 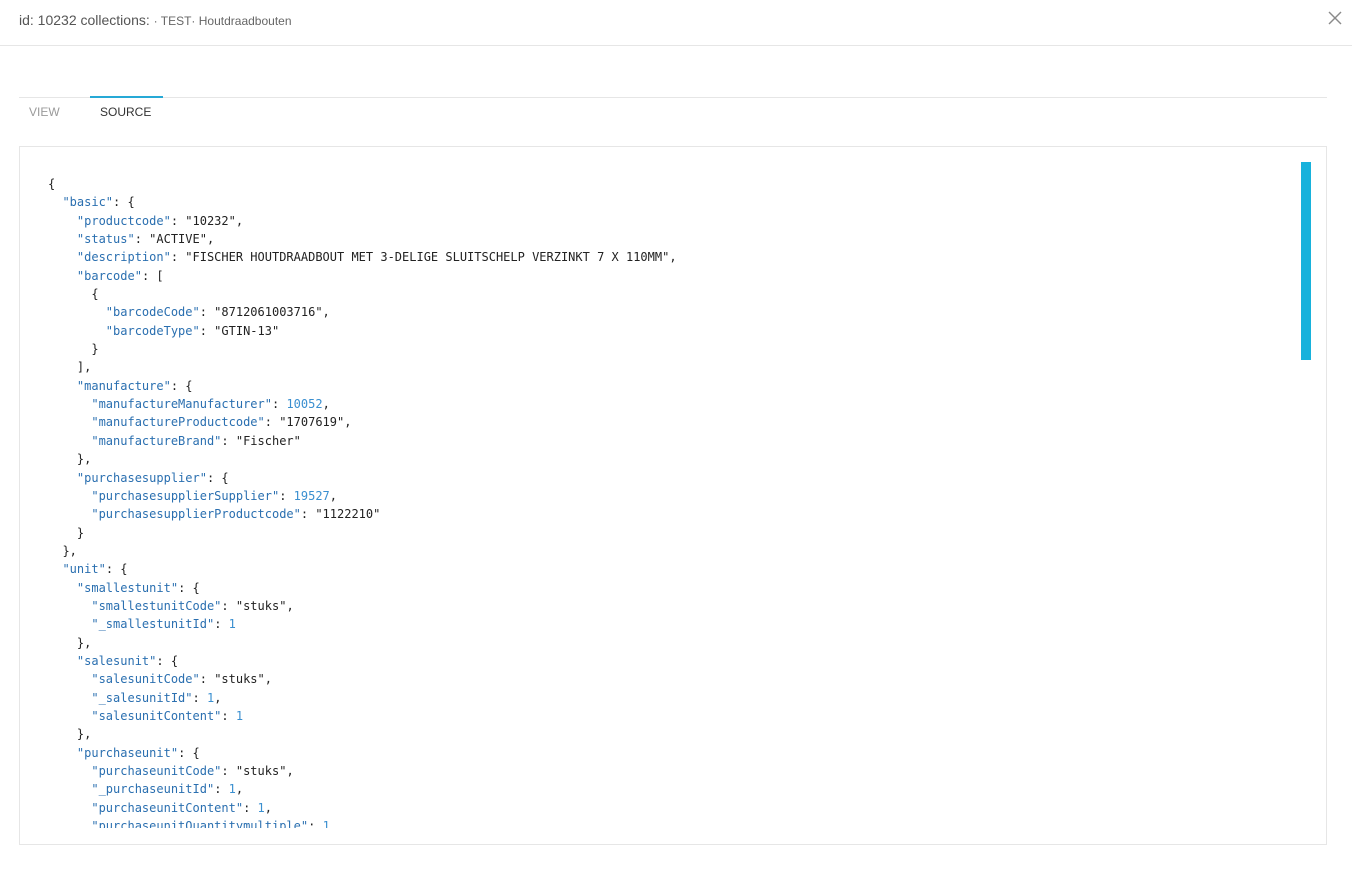 What do you see at coordinates (668, 422) in the screenshot?
I see `code-line: "manufactureProductcode": "1707619",` at bounding box center [668, 422].